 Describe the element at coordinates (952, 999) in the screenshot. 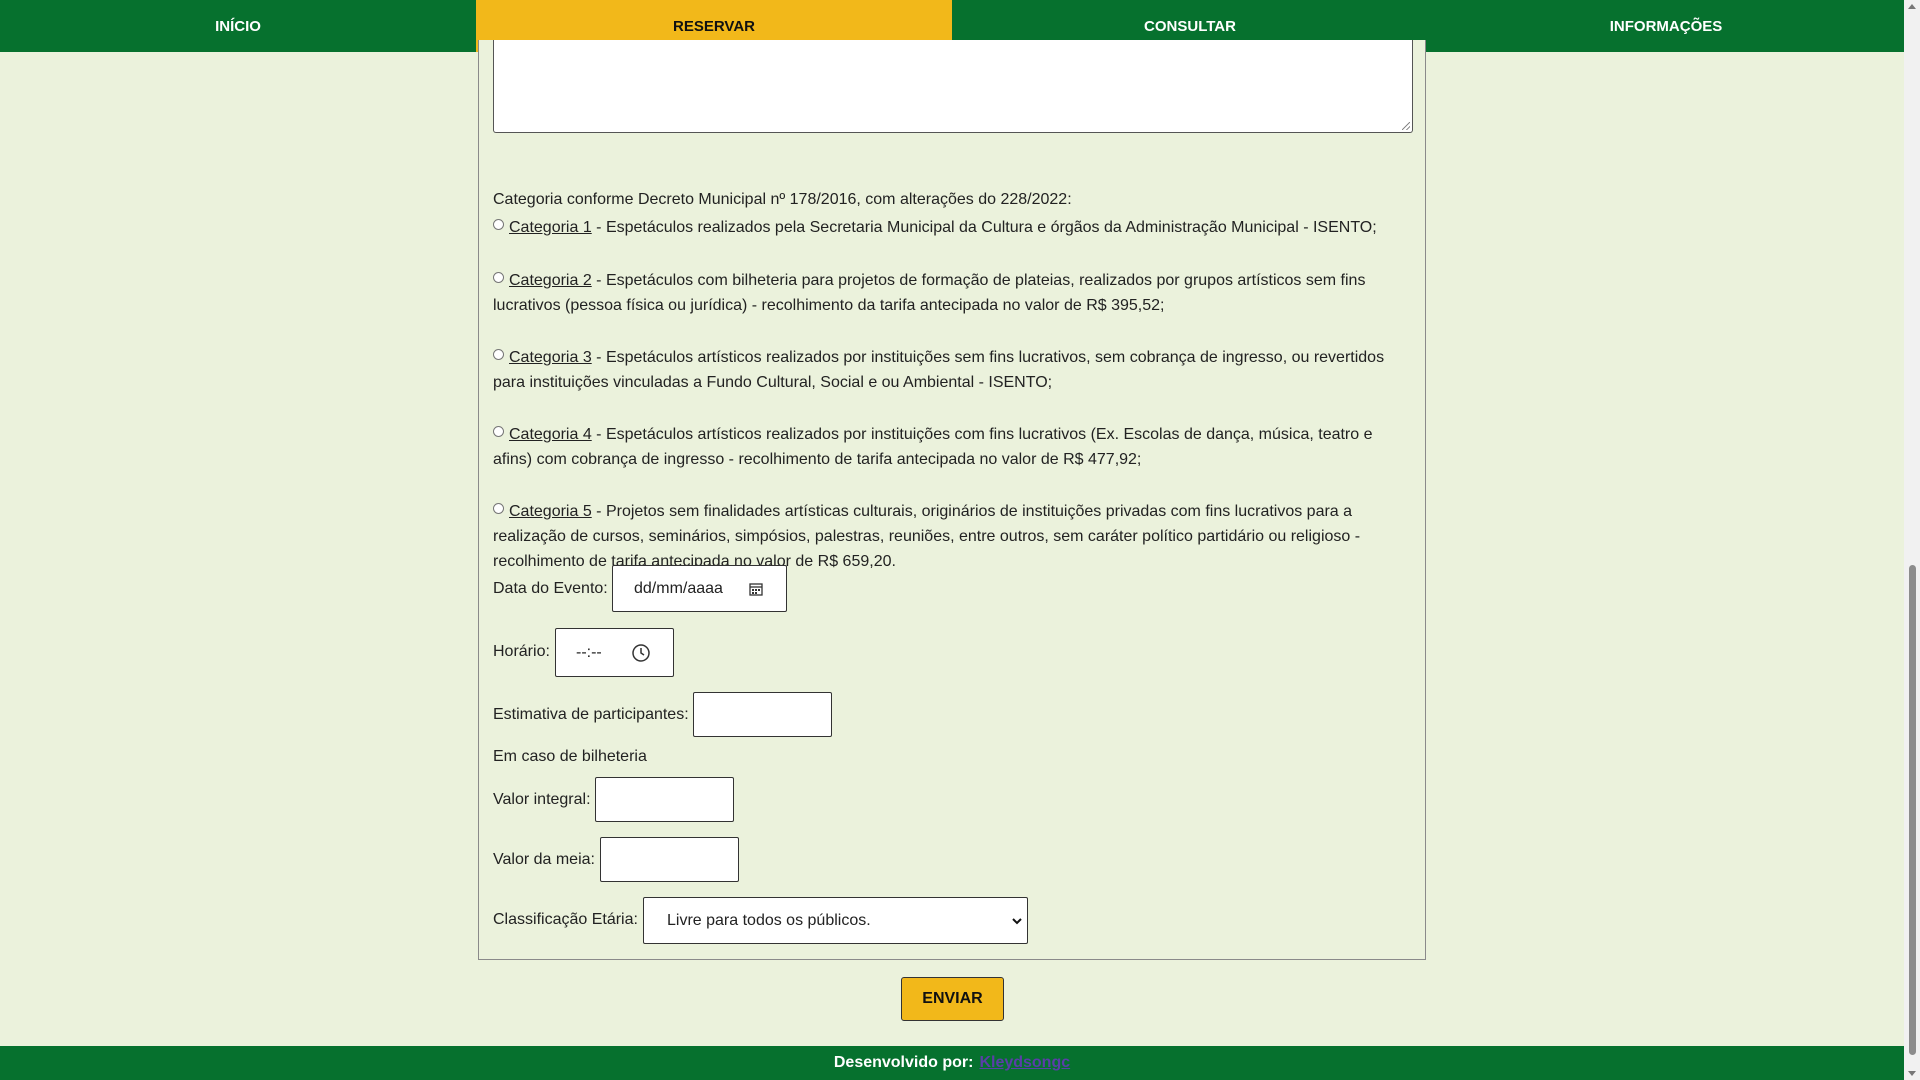

I see `submit-button: ENVIAR` at that location.